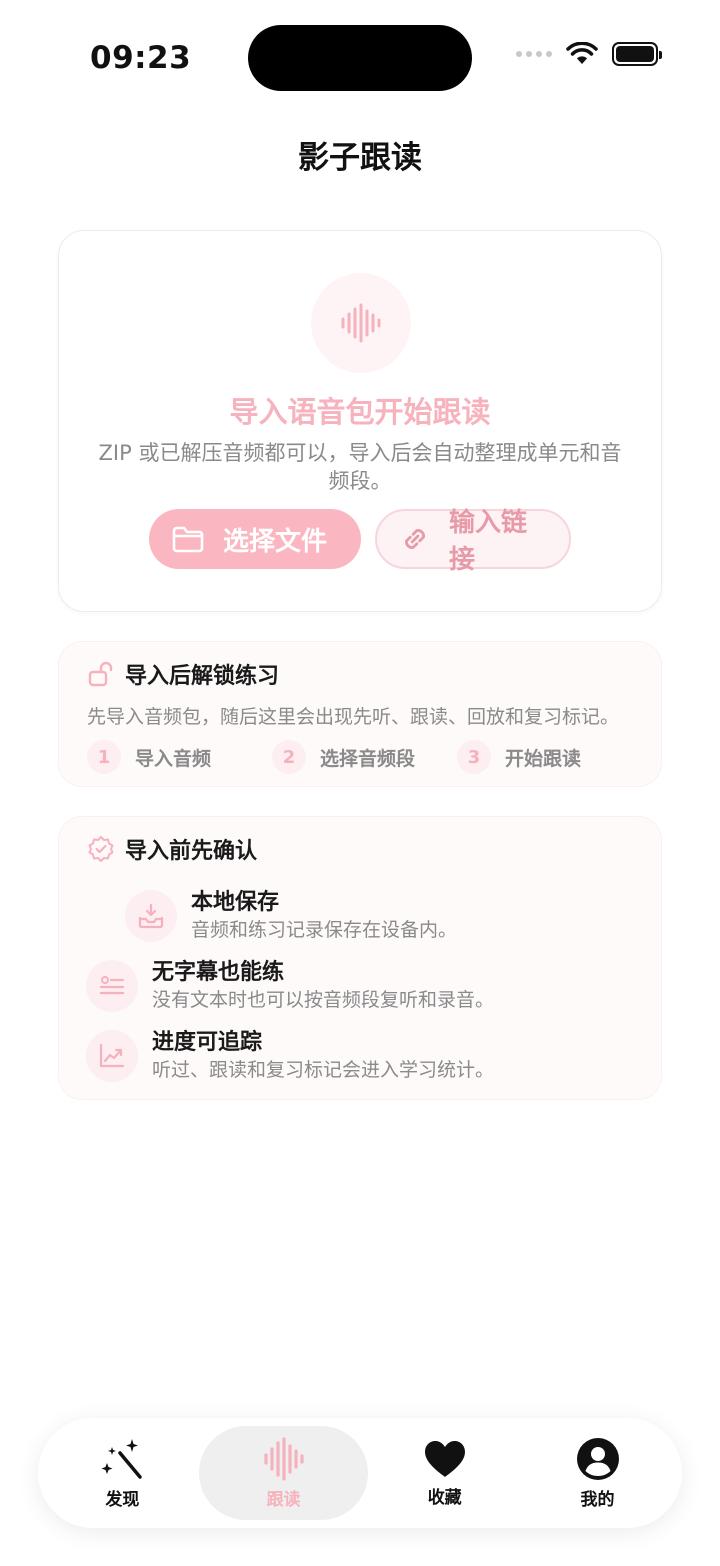 This screenshot has height=1566, width=720. I want to click on verified-badge-icon, so click(101, 849).